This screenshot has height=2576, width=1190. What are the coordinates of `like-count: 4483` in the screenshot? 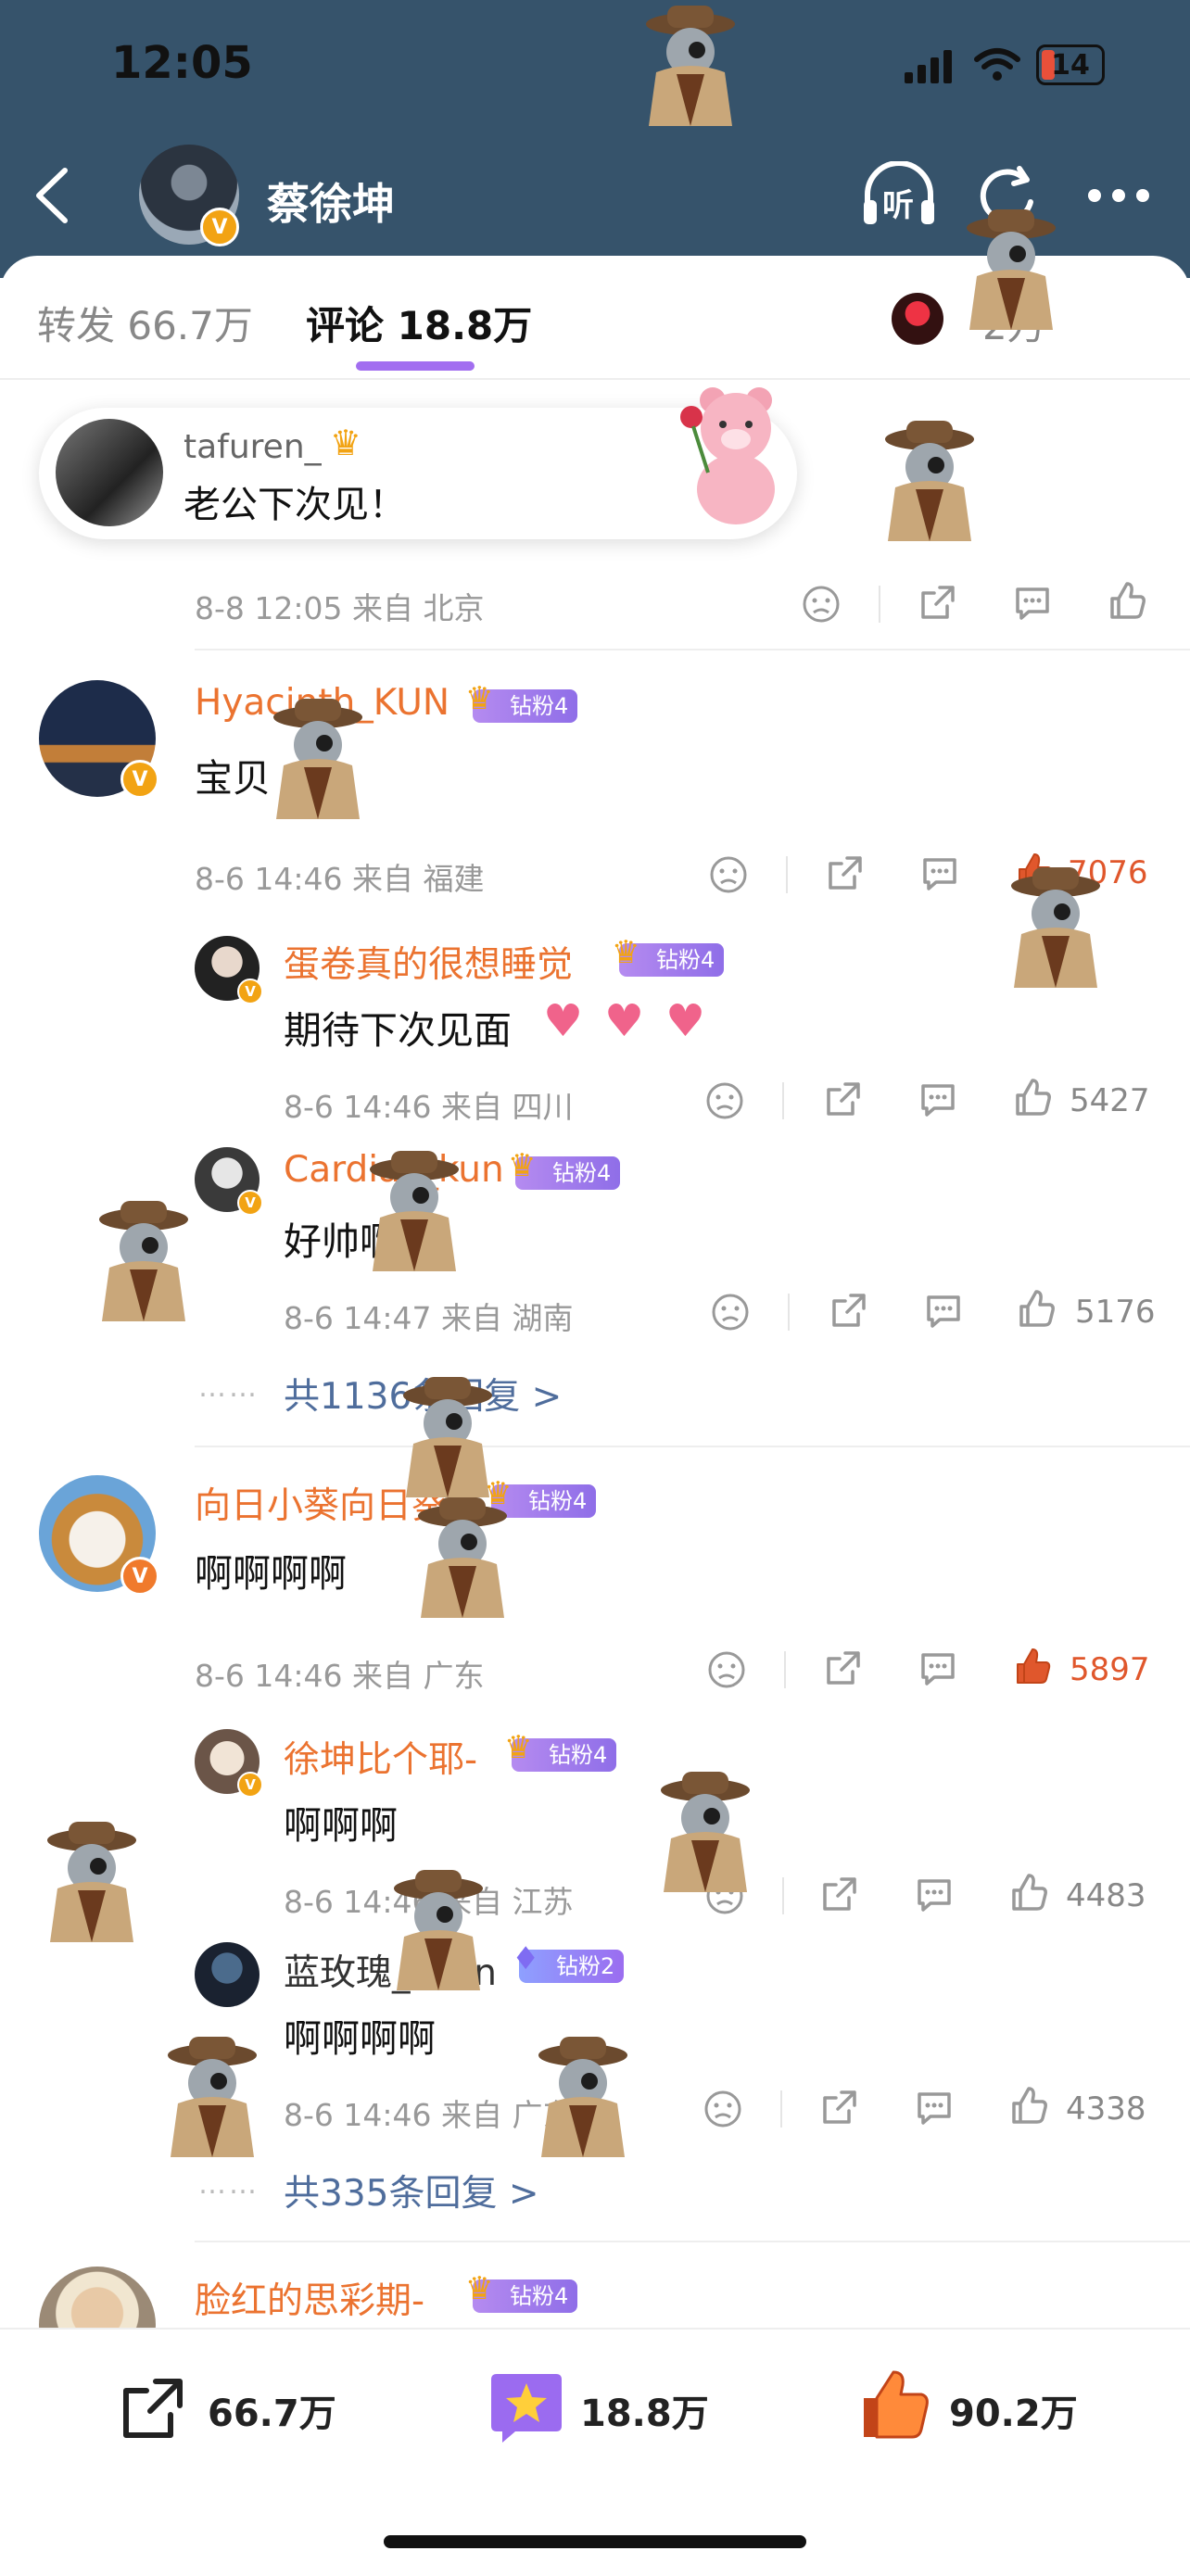 It's located at (1106, 1896).